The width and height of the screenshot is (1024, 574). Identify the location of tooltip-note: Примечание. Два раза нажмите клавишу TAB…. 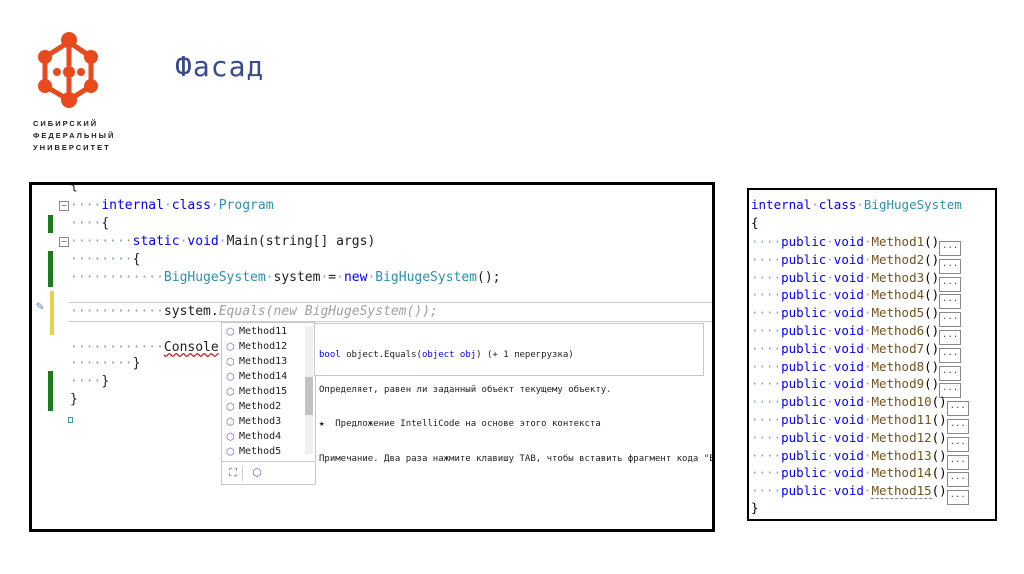
(517, 458).